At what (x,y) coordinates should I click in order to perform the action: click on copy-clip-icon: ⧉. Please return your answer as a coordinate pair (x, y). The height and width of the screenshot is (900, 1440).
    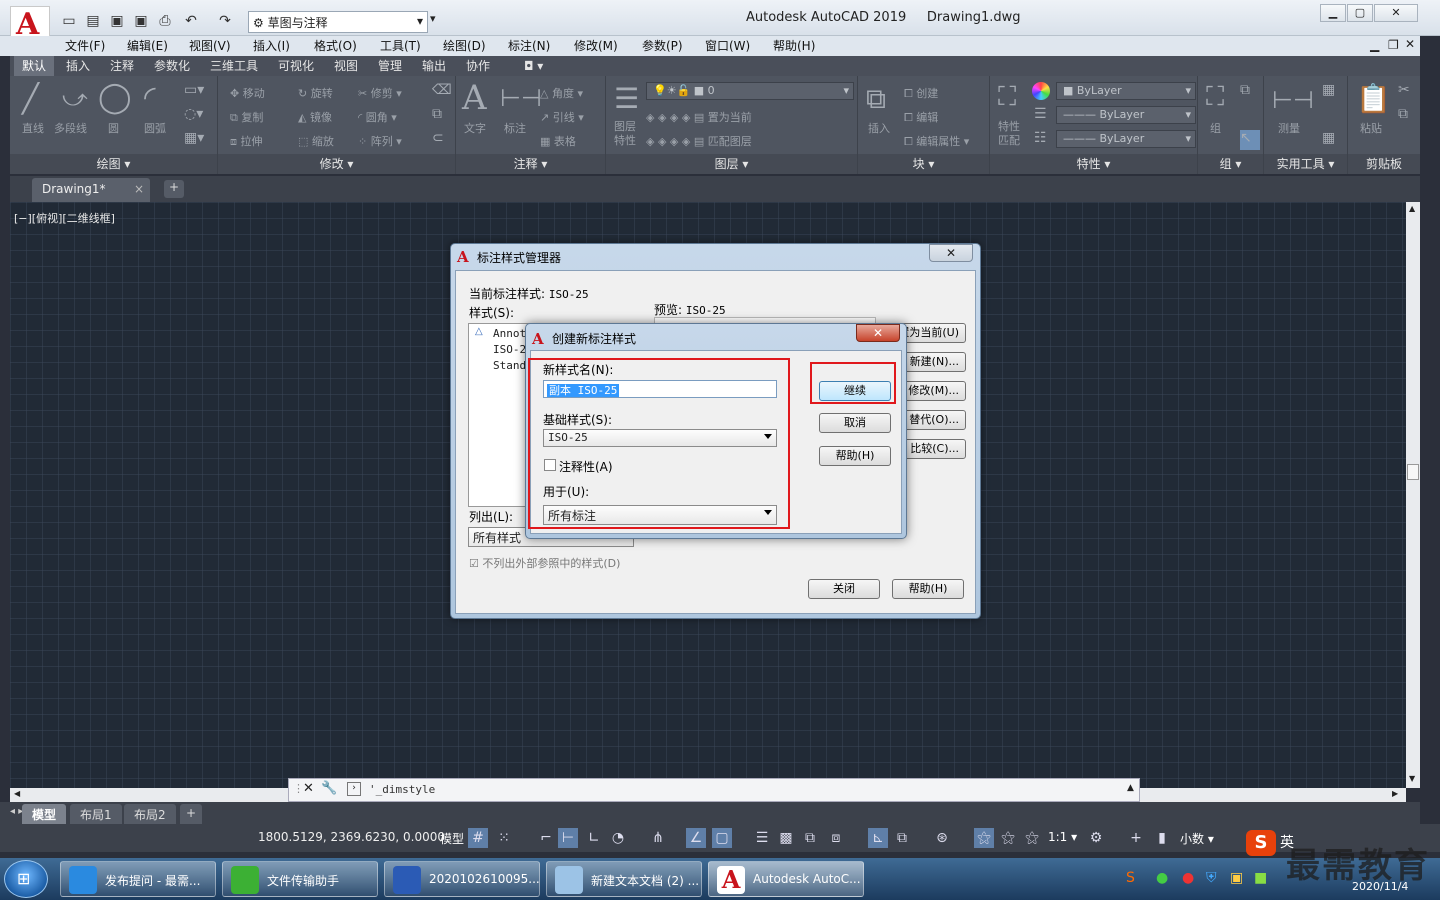
    Looking at the image, I should click on (1403, 114).